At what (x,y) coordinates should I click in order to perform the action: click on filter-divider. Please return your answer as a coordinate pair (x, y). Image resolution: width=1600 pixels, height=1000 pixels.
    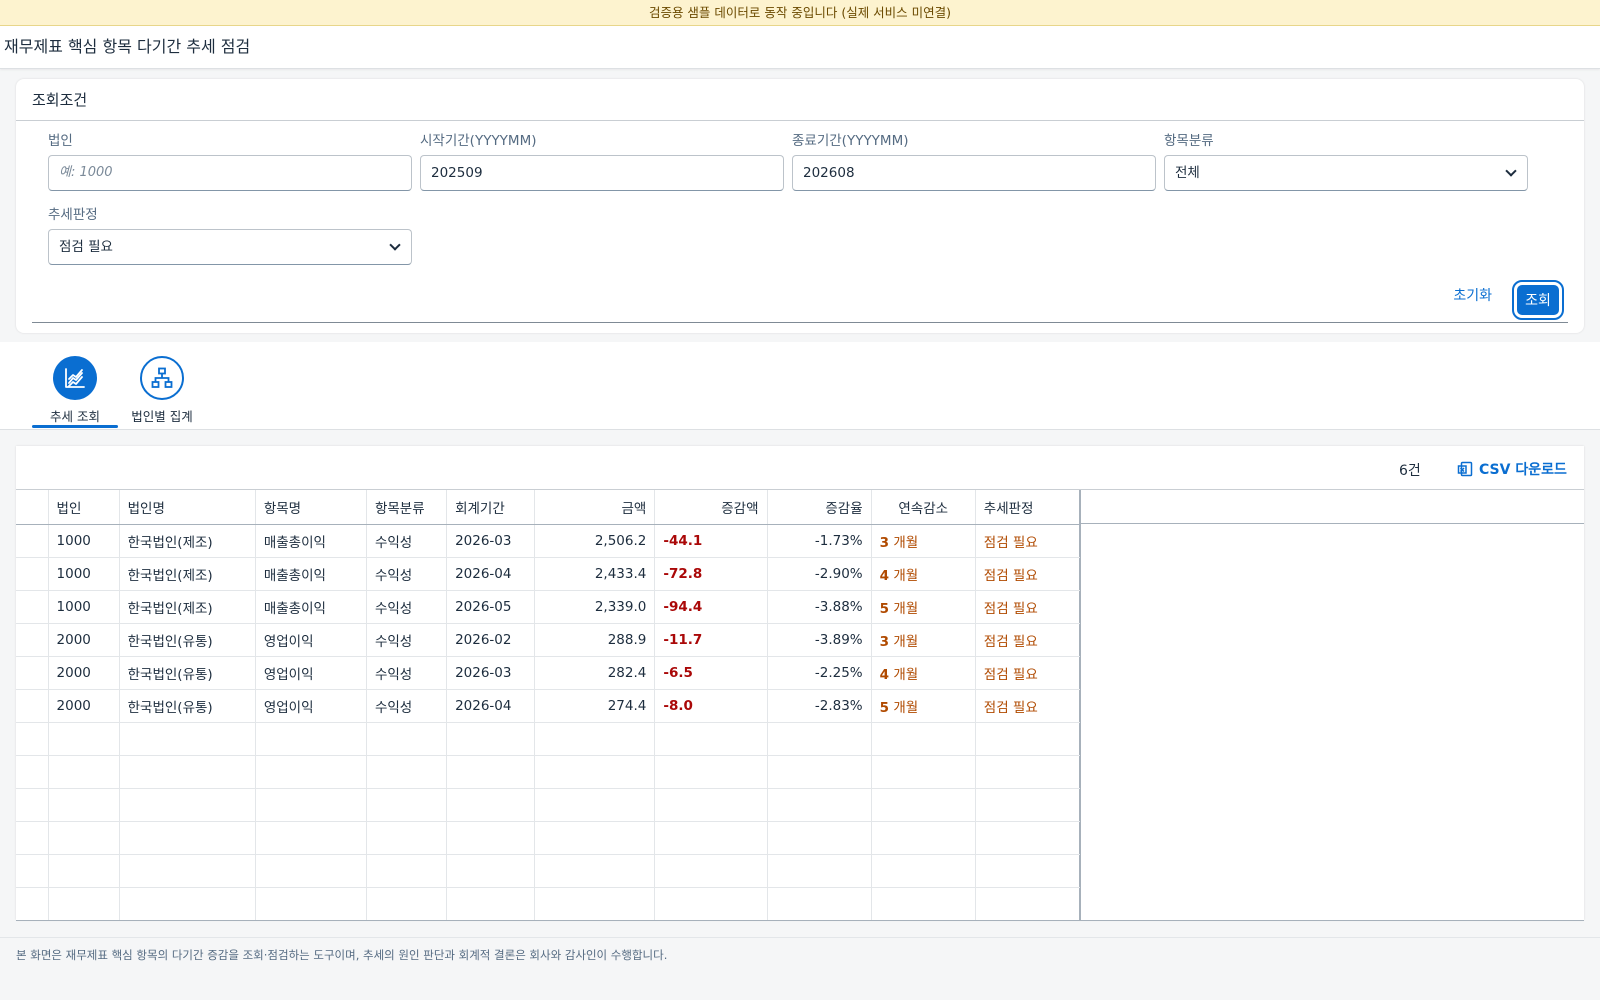
    Looking at the image, I should click on (800, 120).